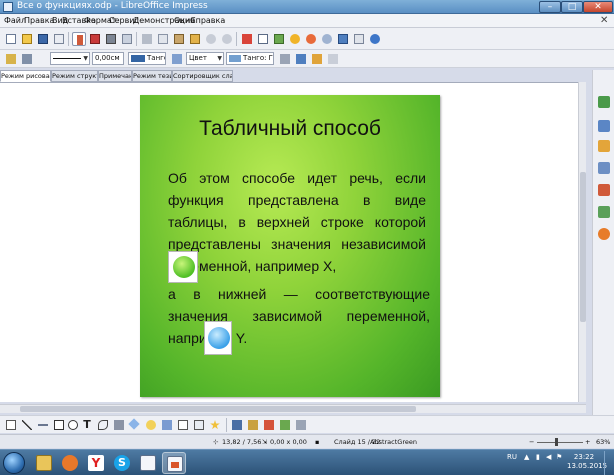 Image resolution: width=614 pixels, height=475 pixels. What do you see at coordinates (152, 76) in the screenshot?
I see `tab-handout: Режим тезисов` at bounding box center [152, 76].